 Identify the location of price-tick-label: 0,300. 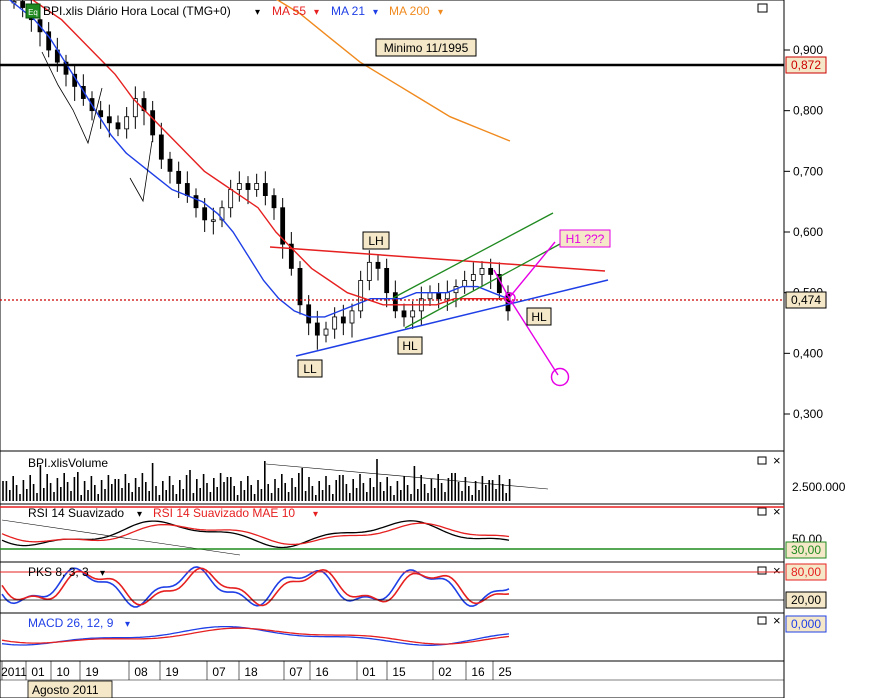
(808, 414).